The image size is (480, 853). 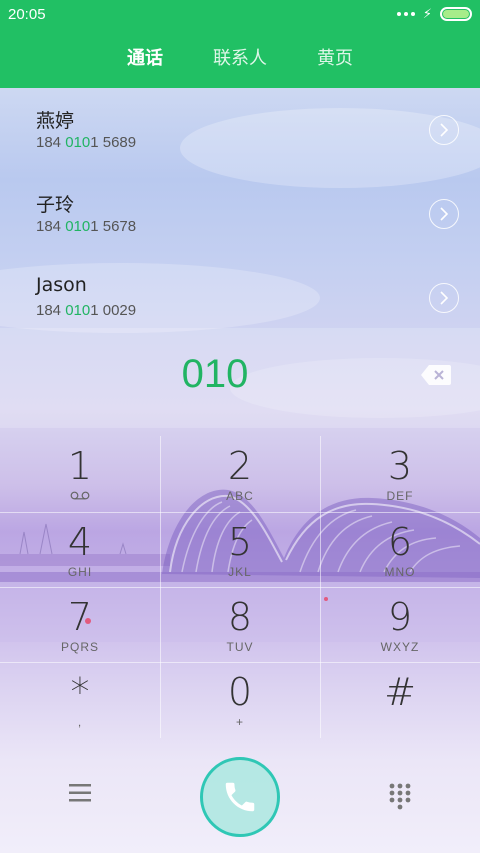 What do you see at coordinates (113, 142) in the screenshot?
I see `number-suffix: 1 5689` at bounding box center [113, 142].